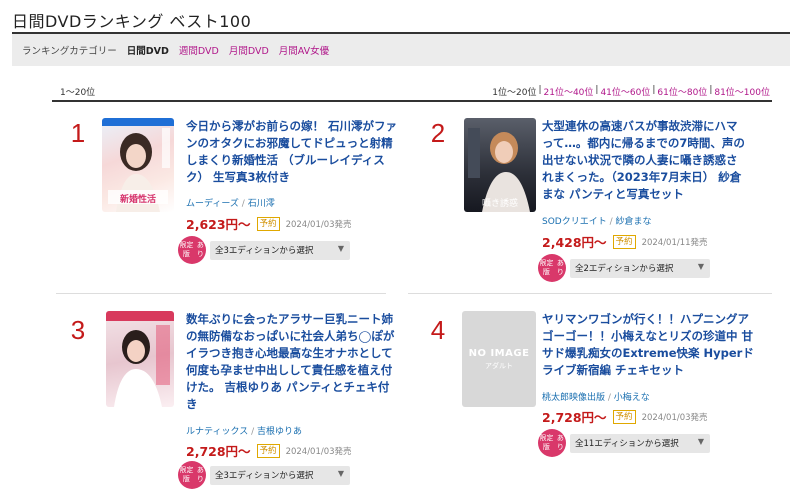 Image resolution: width=800 pixels, height=493 pixels. I want to click on price-row: 2,428円〜 予約 2024/01/11発売, so click(625, 241).